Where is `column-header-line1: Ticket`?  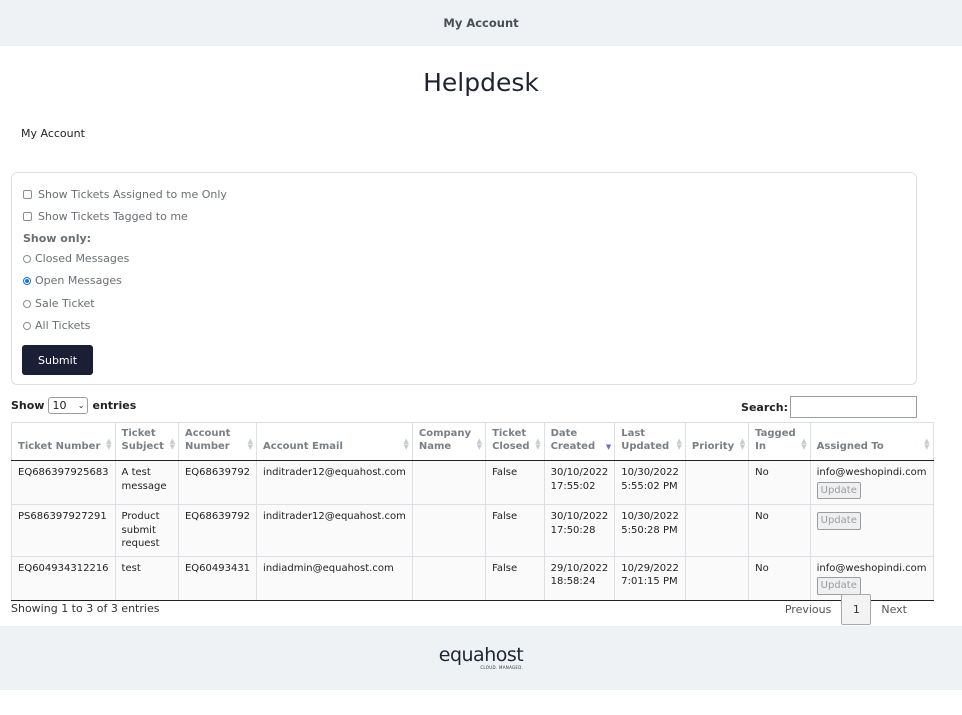
column-header-line1: Ticket is located at coordinates (138, 433).